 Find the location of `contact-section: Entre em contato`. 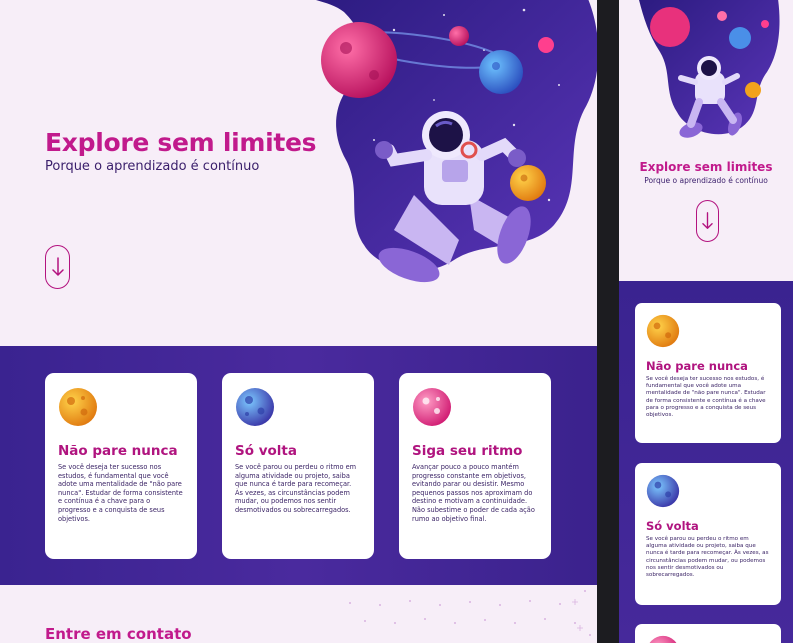

contact-section: Entre em contato is located at coordinates (298, 614).